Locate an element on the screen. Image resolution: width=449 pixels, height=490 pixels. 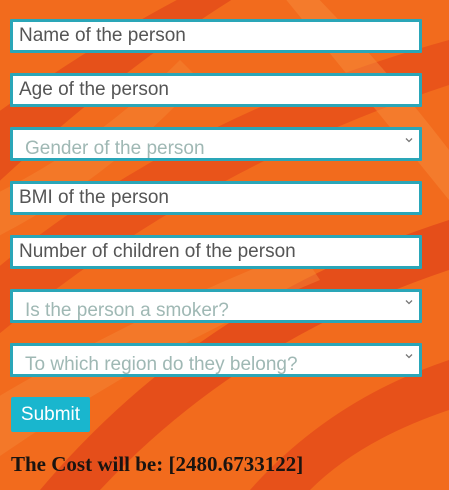
region-select-value: To which region do they belong? is located at coordinates (216, 360).